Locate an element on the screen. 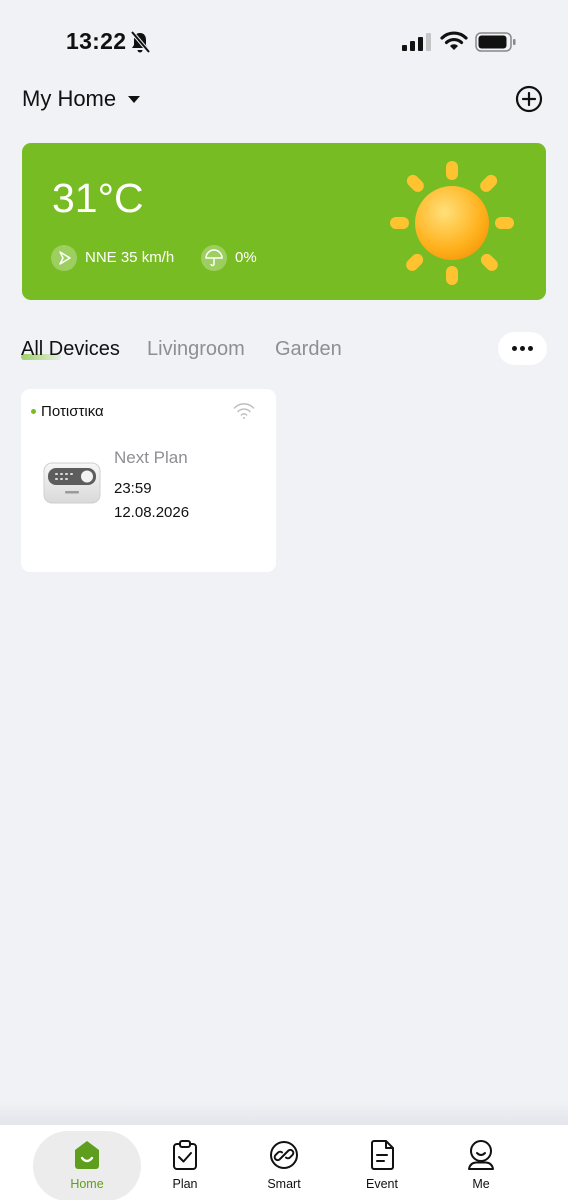 This screenshot has height=1200, width=568. smart-link-icon is located at coordinates (284, 1155).